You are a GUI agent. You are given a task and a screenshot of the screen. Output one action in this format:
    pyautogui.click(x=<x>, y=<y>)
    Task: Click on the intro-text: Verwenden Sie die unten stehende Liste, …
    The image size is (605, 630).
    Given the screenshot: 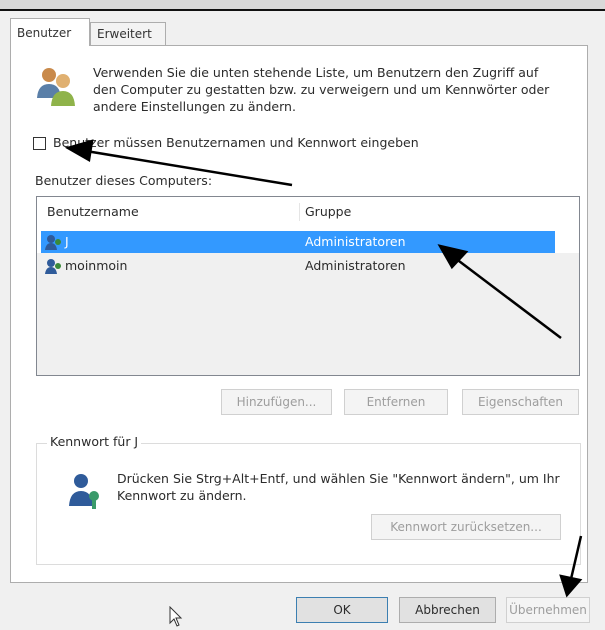 What is the action you would take?
    pyautogui.click(x=321, y=89)
    